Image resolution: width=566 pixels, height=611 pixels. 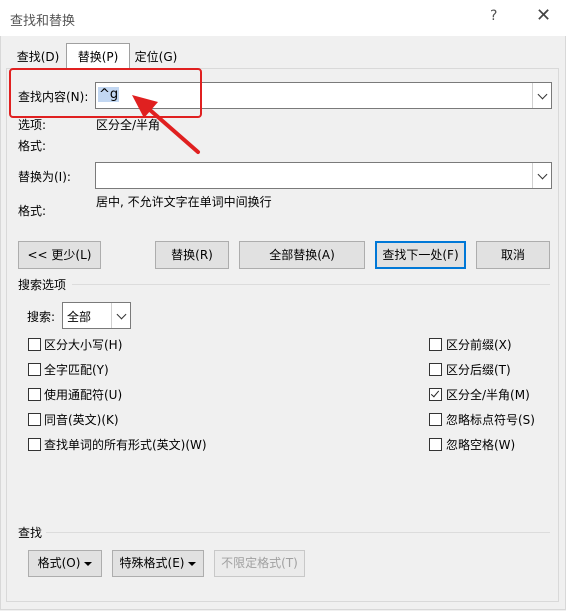 I want to click on replace-all-button: 全部替换(A), so click(x=302, y=255).